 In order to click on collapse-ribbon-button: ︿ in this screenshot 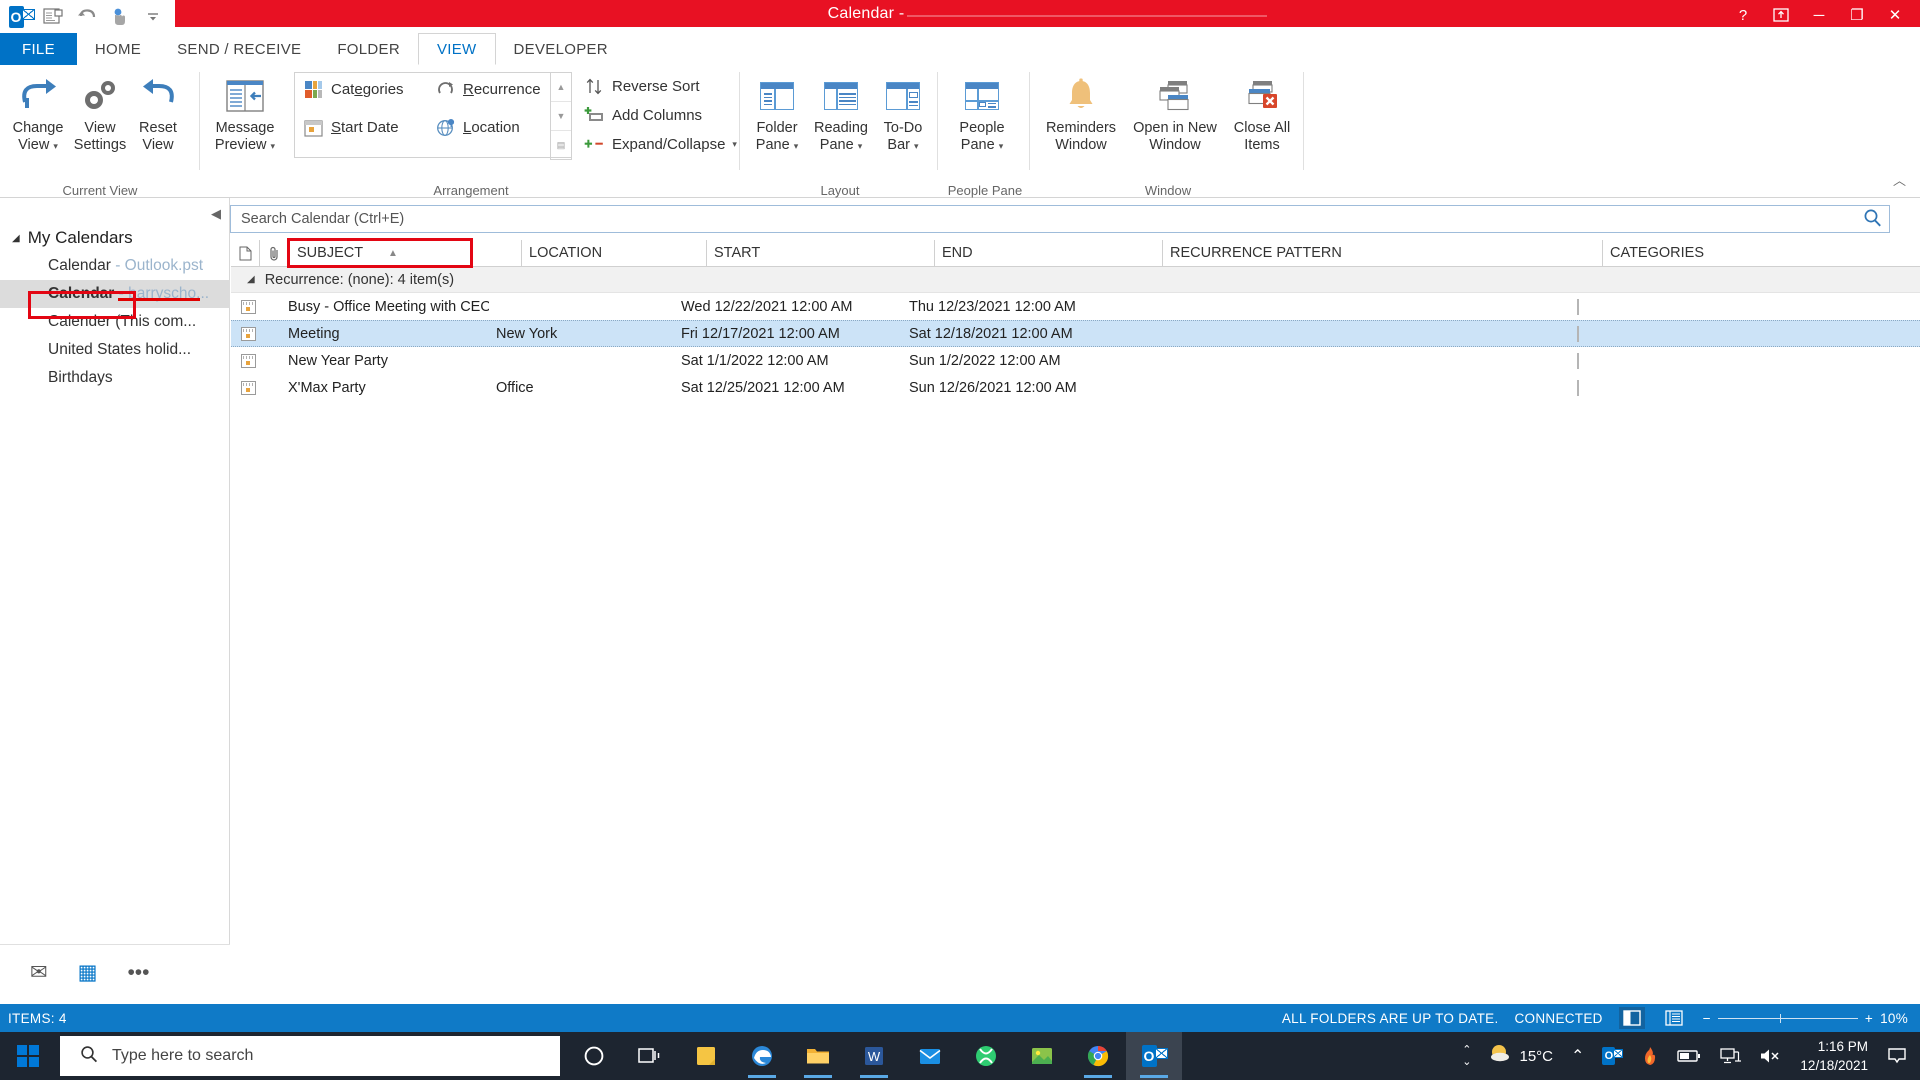, I will do `click(1899, 179)`.